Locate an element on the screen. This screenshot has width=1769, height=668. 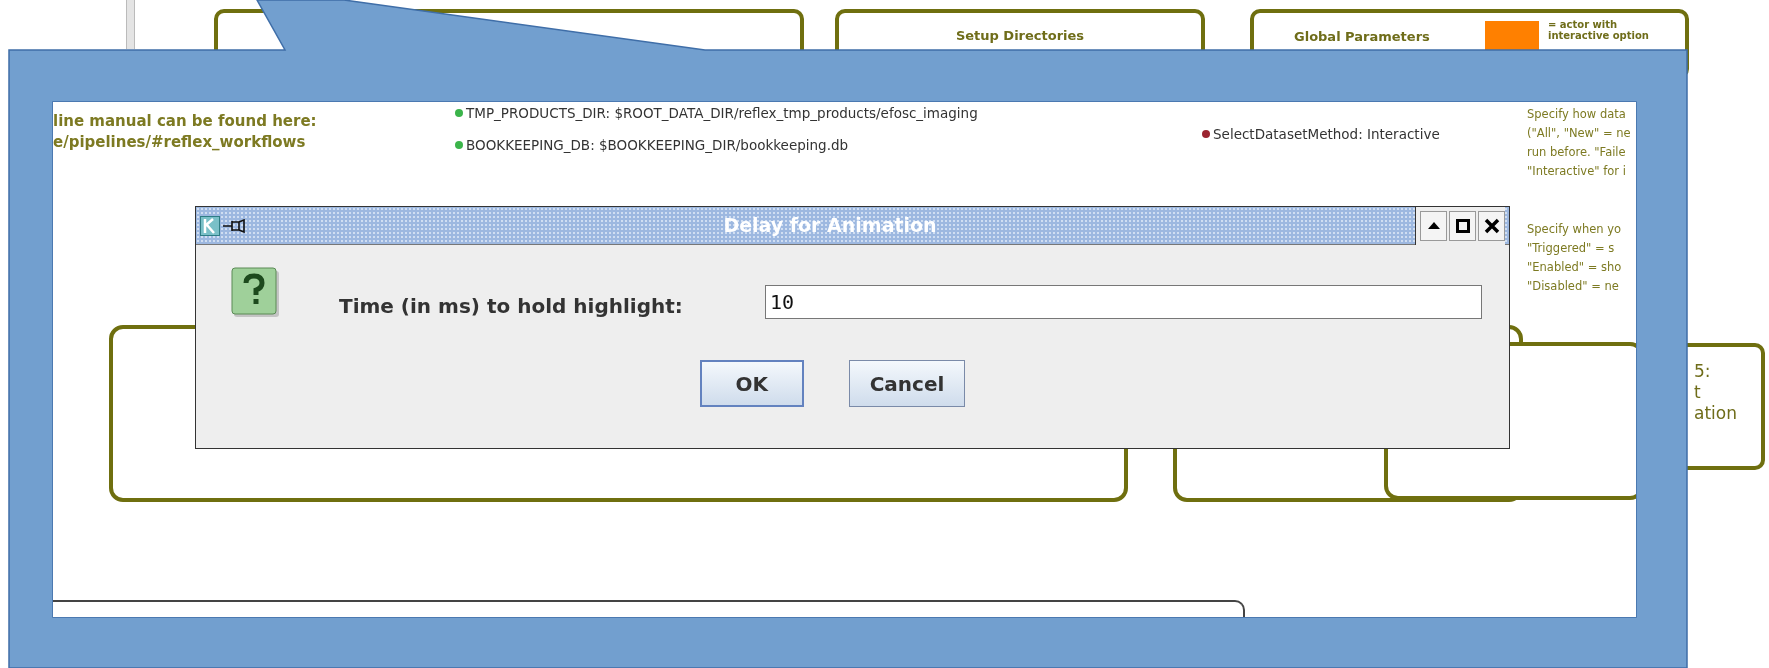
description-text: "Interactive" for i is located at coordinates (1577, 171).